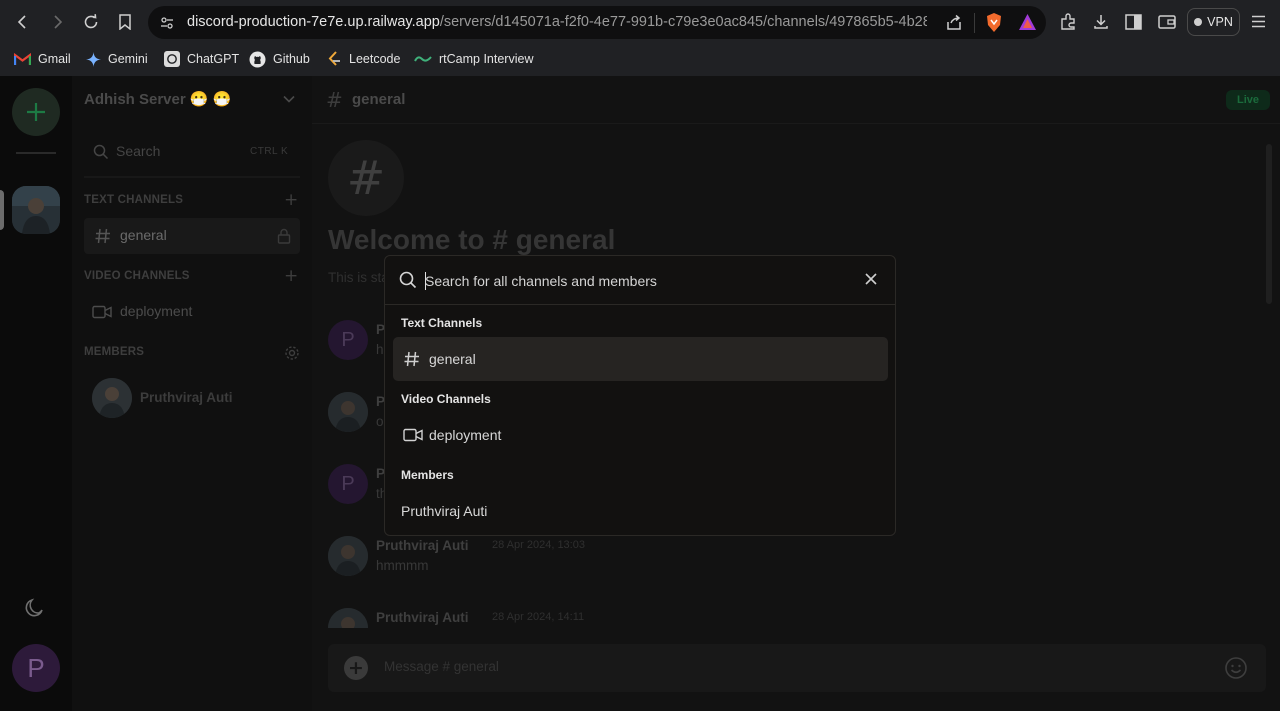 The width and height of the screenshot is (1280, 711). Describe the element at coordinates (1167, 22) in the screenshot. I see `wallet-icon` at that location.